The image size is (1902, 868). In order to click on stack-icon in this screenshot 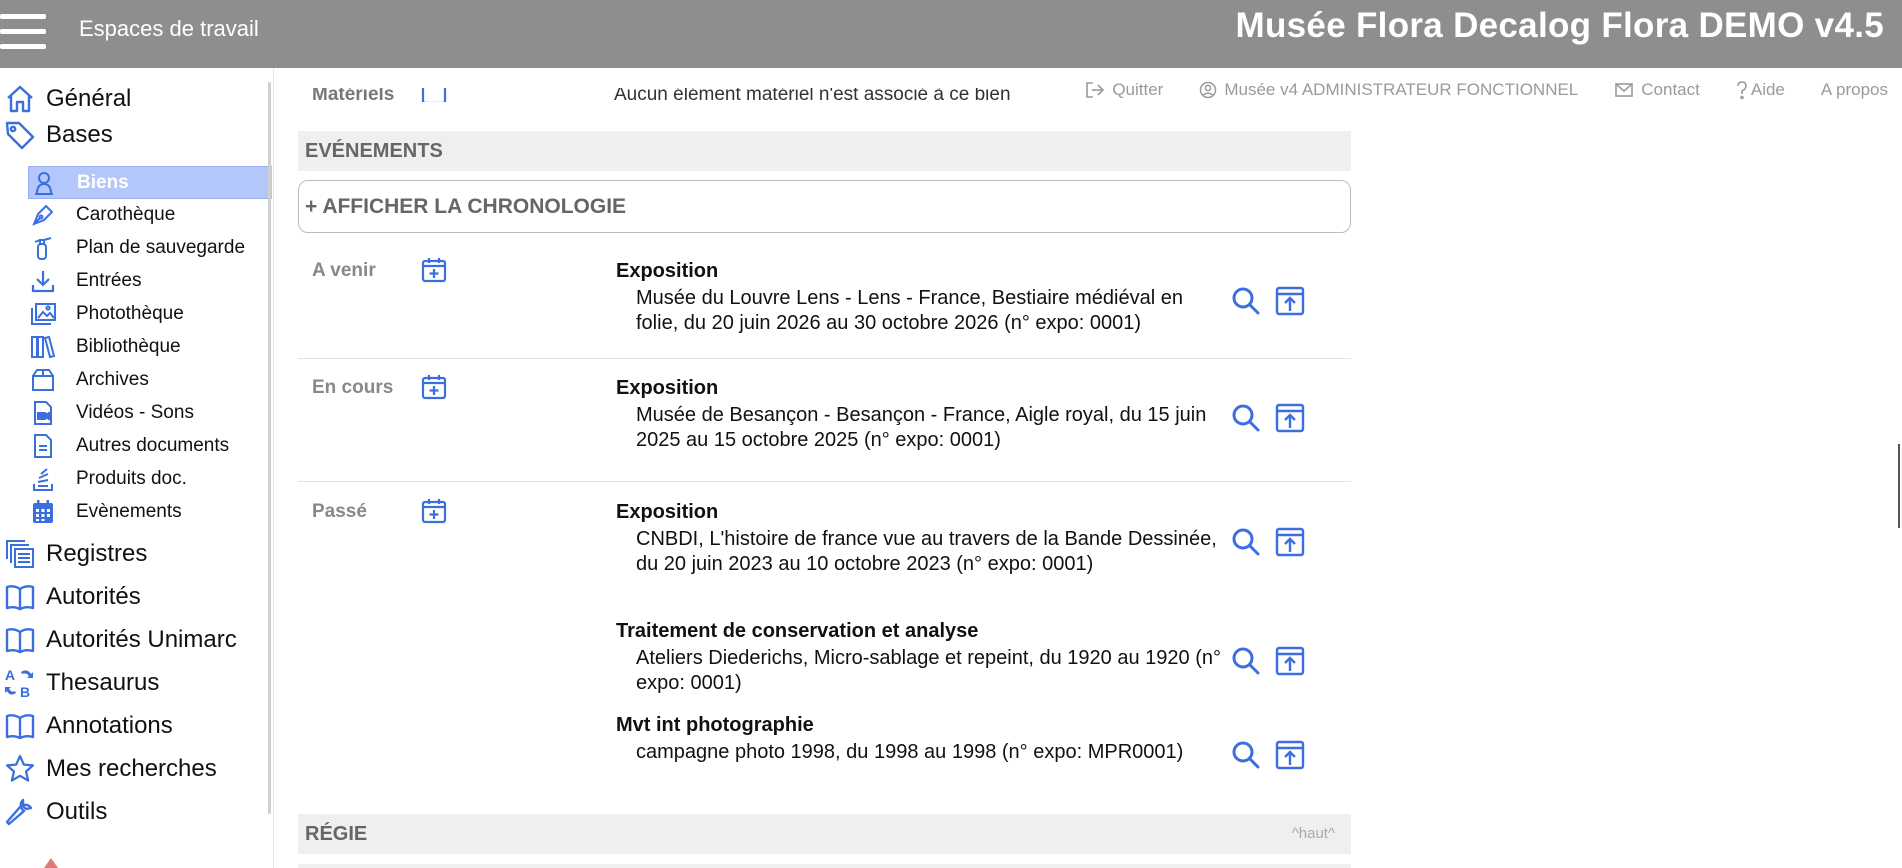, I will do `click(43, 479)`.